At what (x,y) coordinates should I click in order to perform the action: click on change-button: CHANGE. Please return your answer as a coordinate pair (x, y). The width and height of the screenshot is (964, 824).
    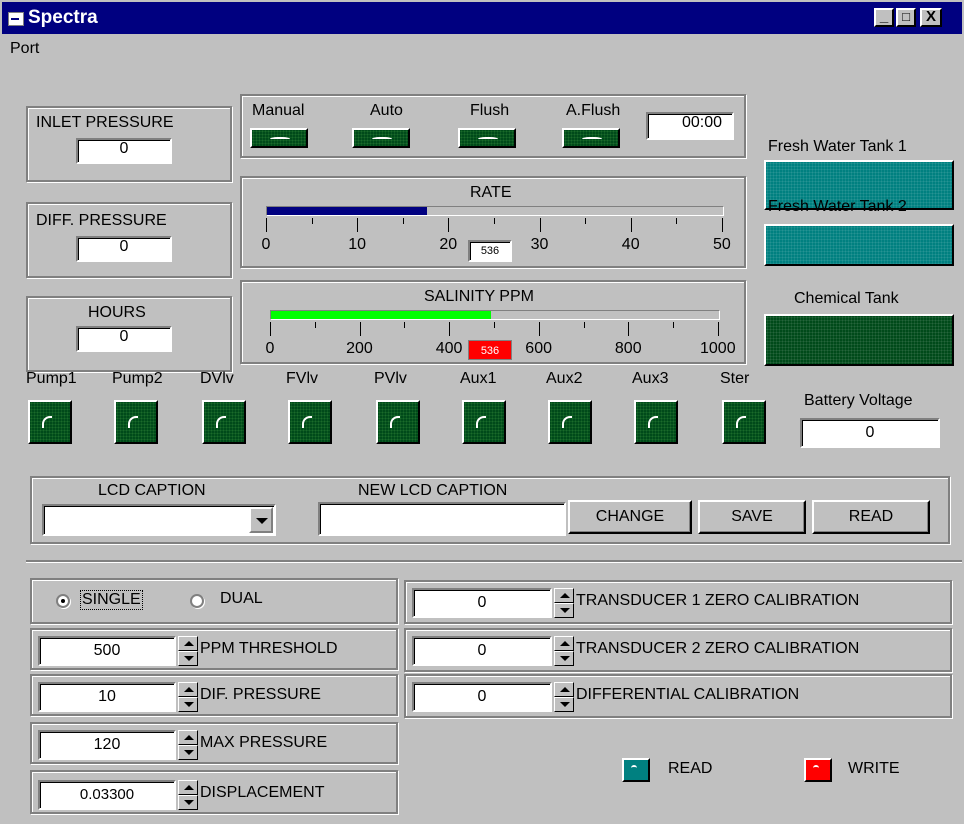
    Looking at the image, I should click on (630, 517).